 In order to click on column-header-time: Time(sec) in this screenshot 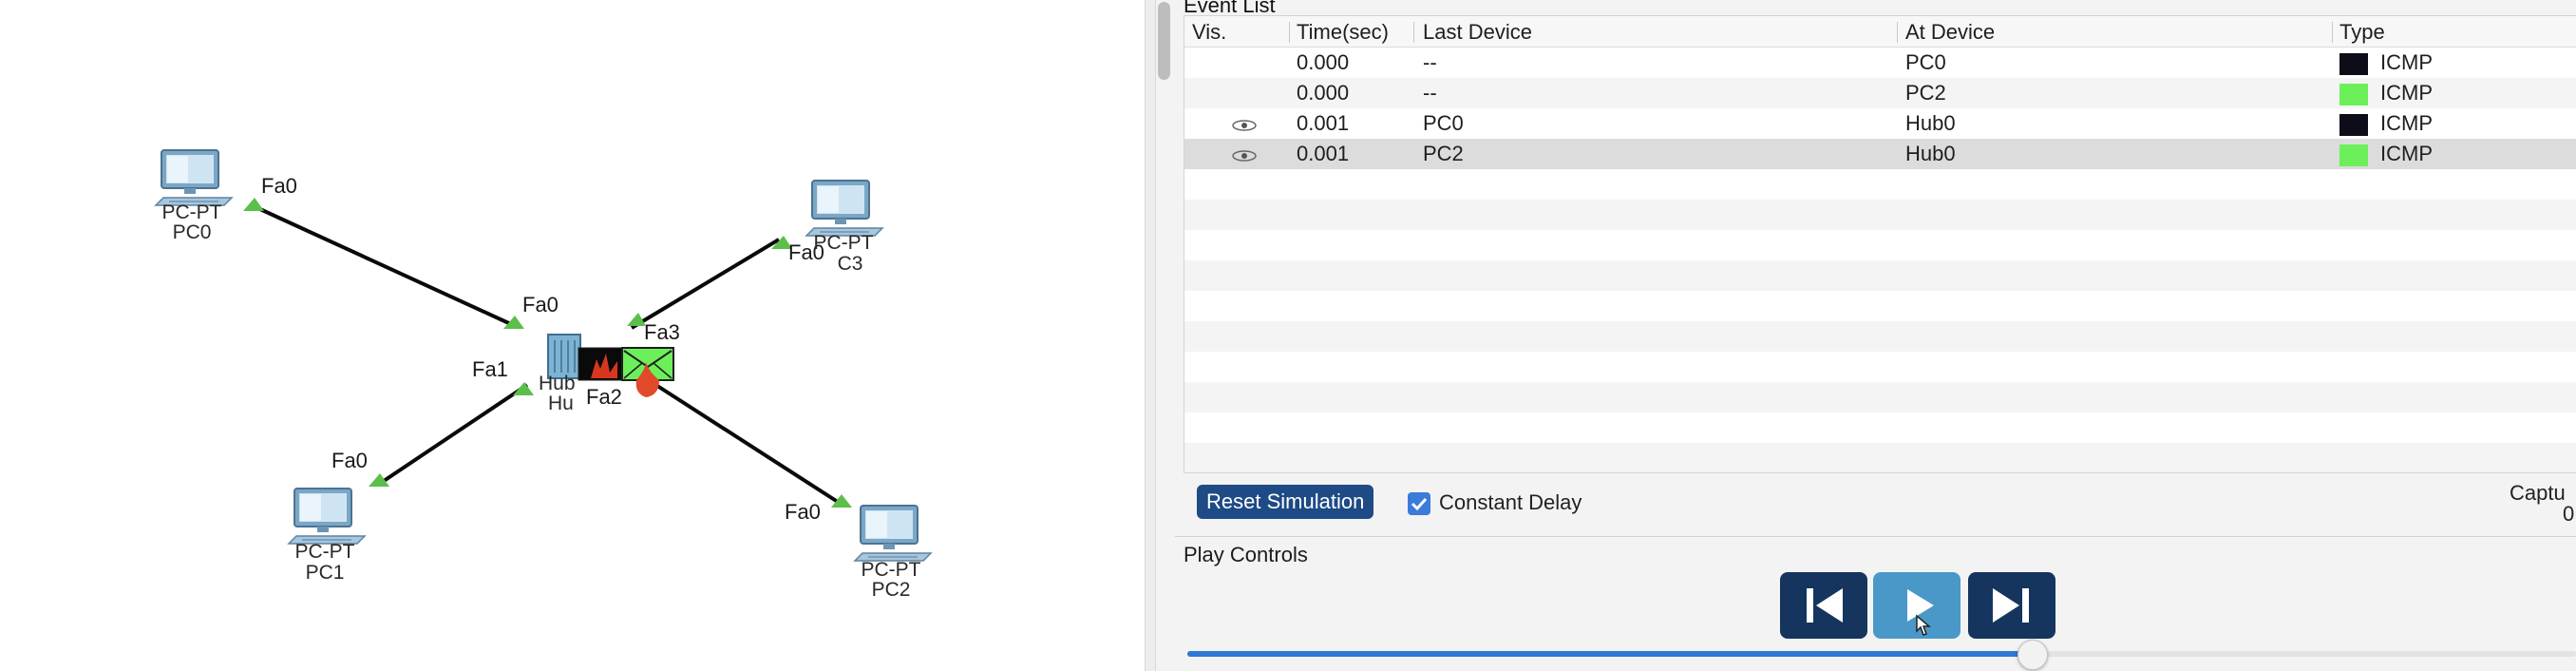, I will do `click(1343, 32)`.